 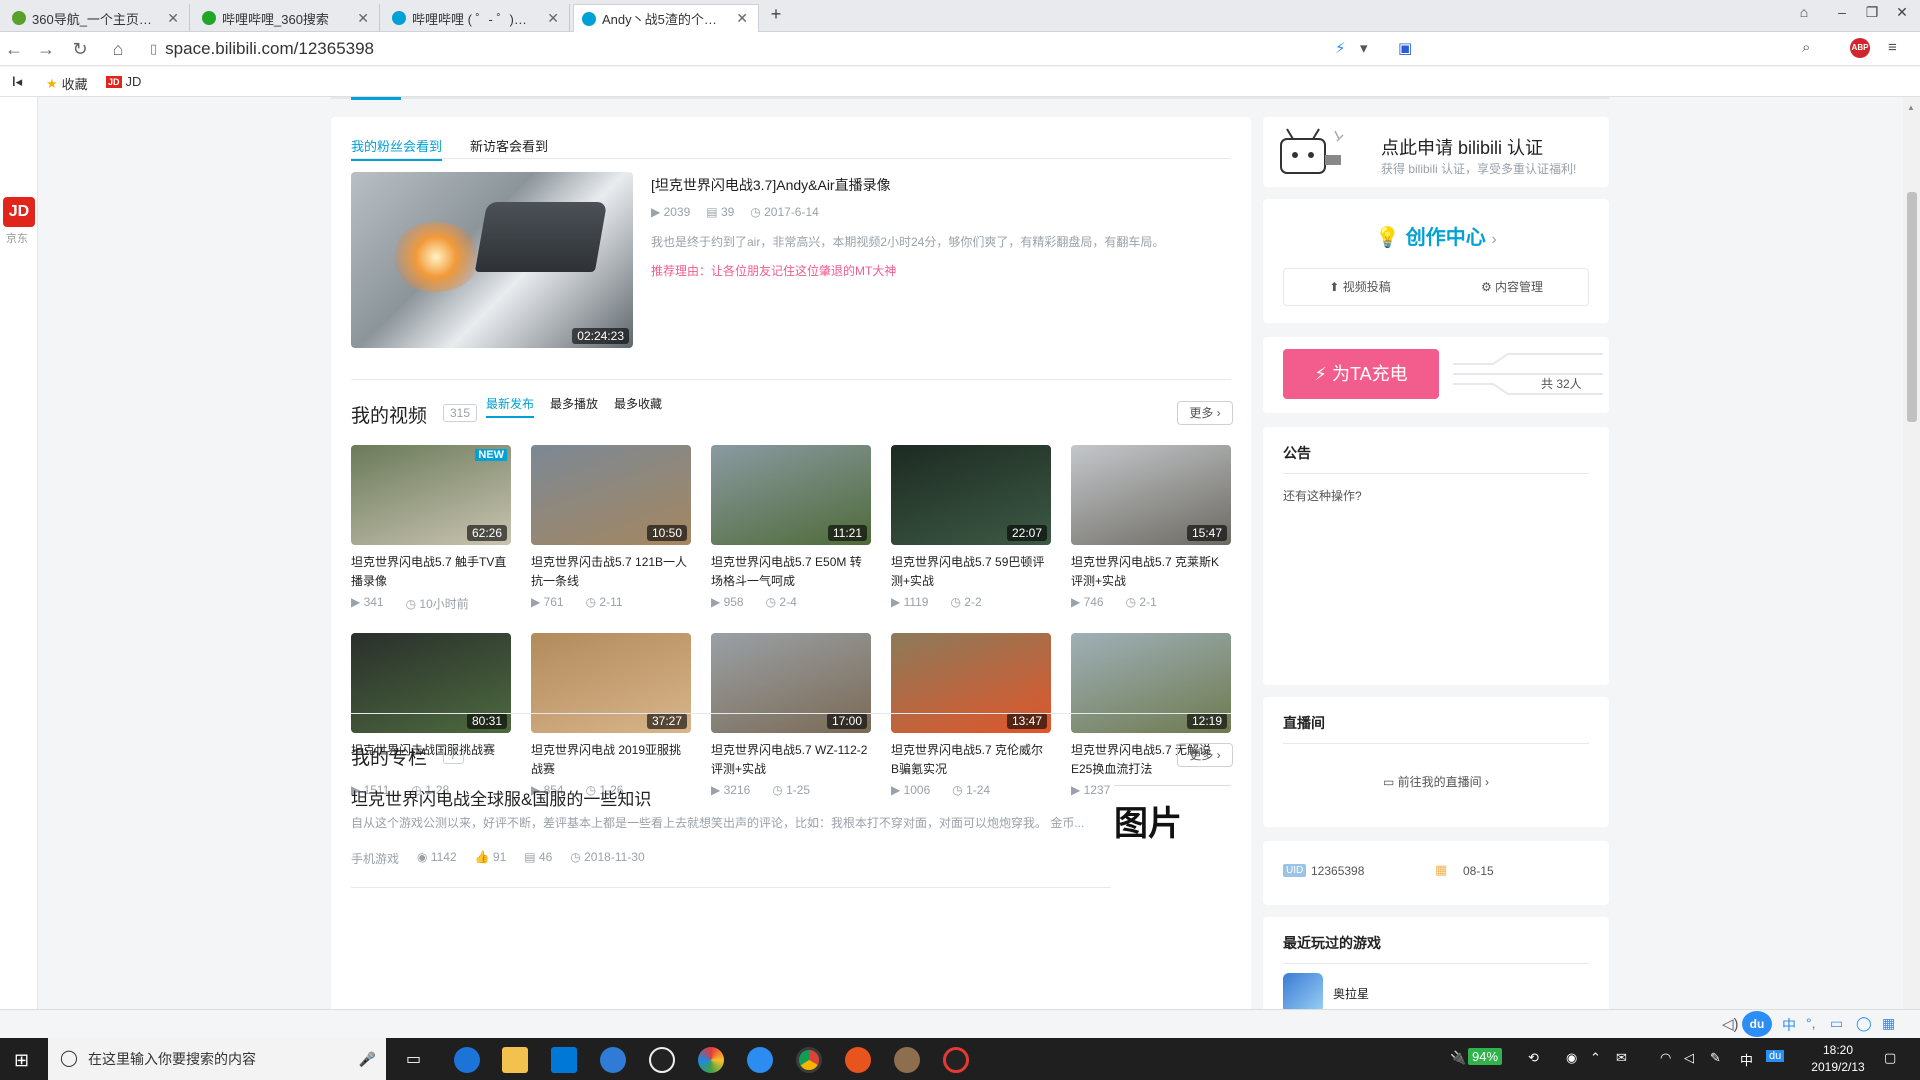 I want to click on video-card: 37:27 坦克世界闪电战 2019亚服挑战赛 ▶ 854 ◷ 1-26, so click(x=611, y=715).